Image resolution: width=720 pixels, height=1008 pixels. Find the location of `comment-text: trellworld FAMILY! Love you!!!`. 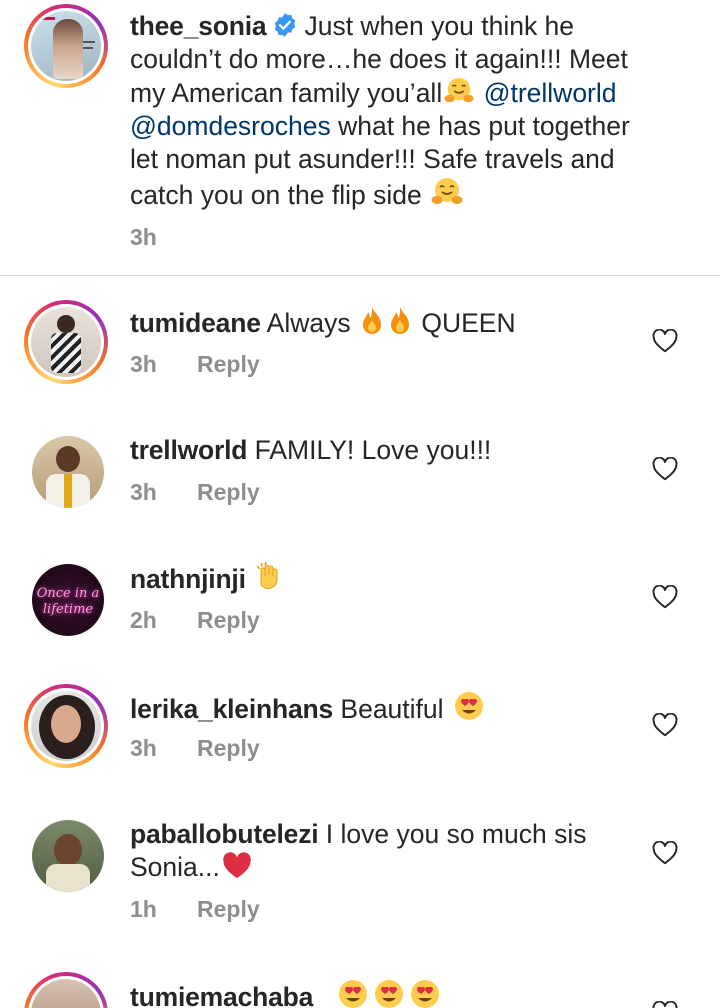

comment-text: trellworld FAMILY! Love you!!! is located at coordinates (380, 450).